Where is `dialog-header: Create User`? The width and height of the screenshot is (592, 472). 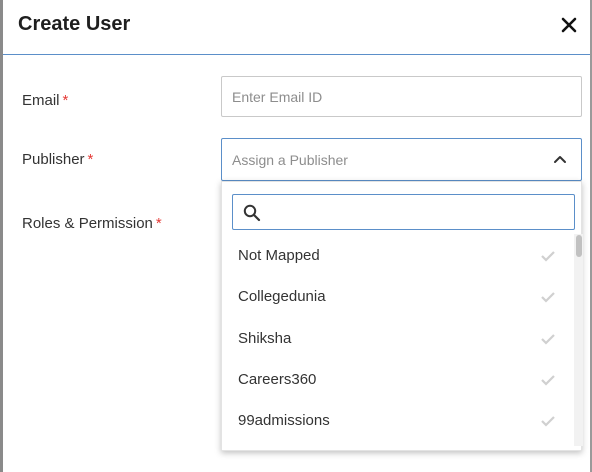 dialog-header: Create User is located at coordinates (296, 27).